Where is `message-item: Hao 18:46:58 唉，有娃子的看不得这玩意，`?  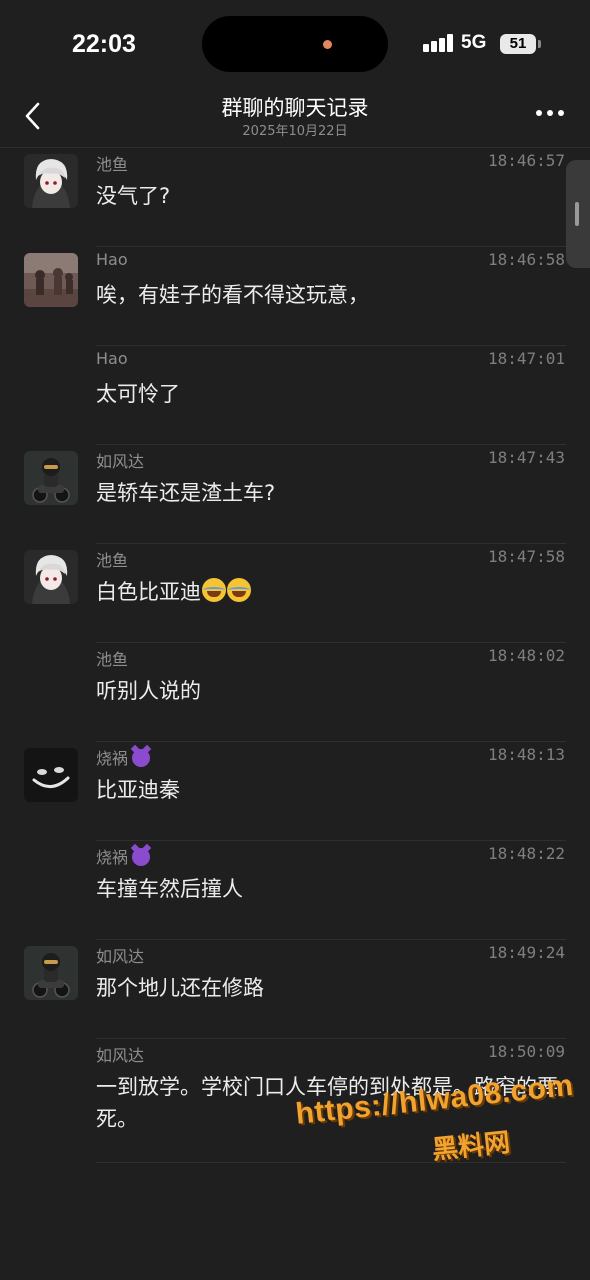 message-item: Hao 18:46:58 唉，有娃子的看不得这玩意， is located at coordinates (295, 296).